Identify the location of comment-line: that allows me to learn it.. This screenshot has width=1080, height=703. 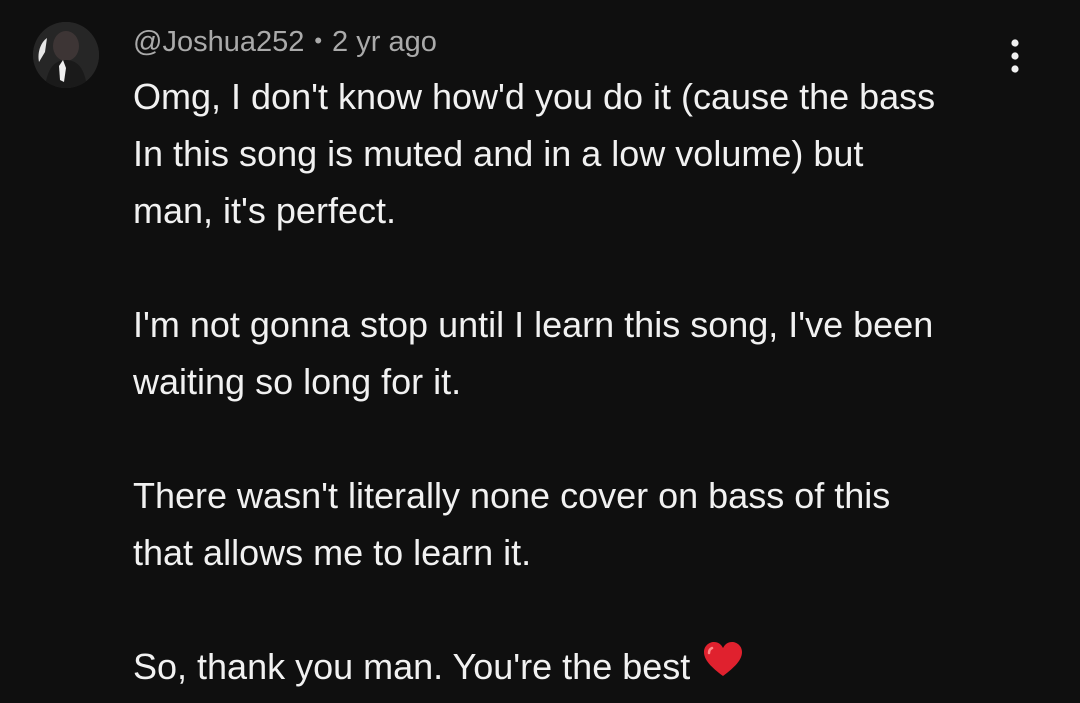
(332, 552).